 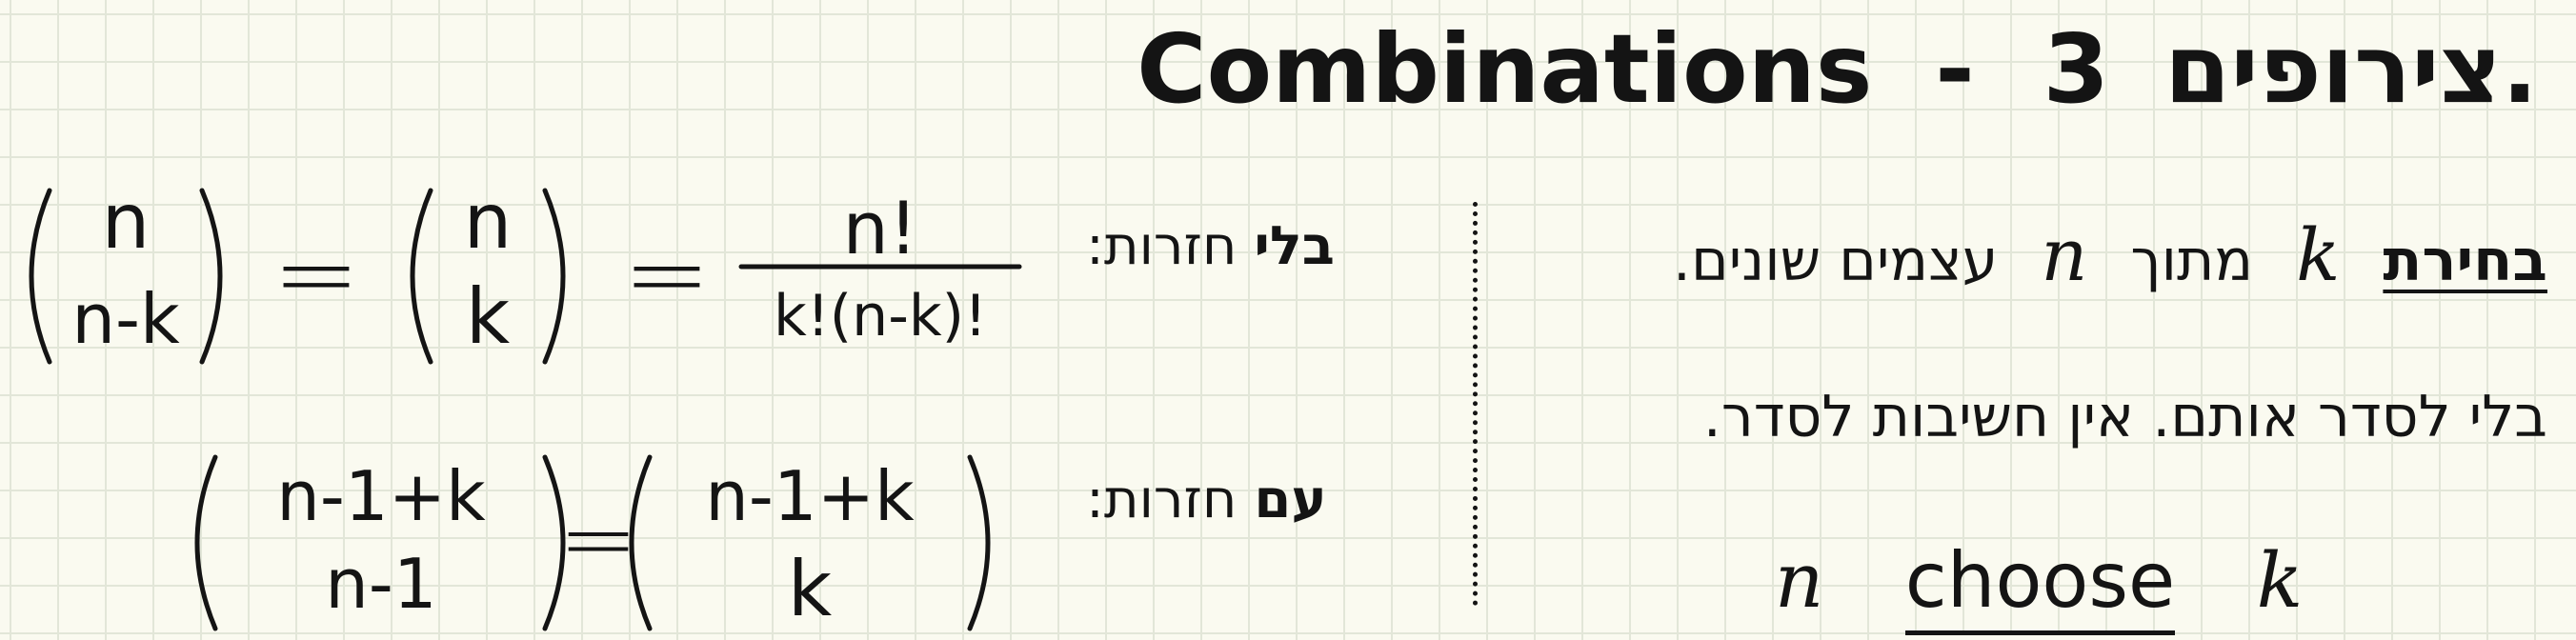 I want to click on var-k: k, so click(x=2318, y=254).